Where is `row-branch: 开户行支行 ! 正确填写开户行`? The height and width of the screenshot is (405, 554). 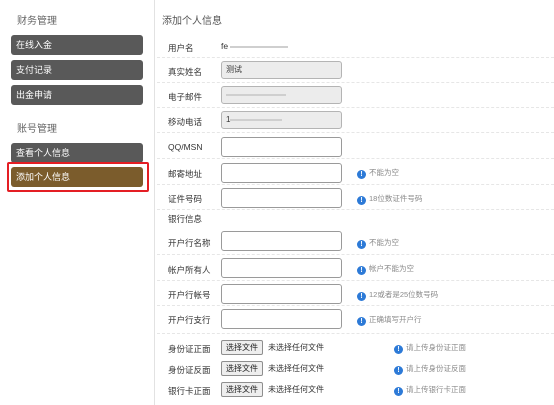 row-branch: 开户行支行 ! 正确填写开户行 is located at coordinates (355, 320).